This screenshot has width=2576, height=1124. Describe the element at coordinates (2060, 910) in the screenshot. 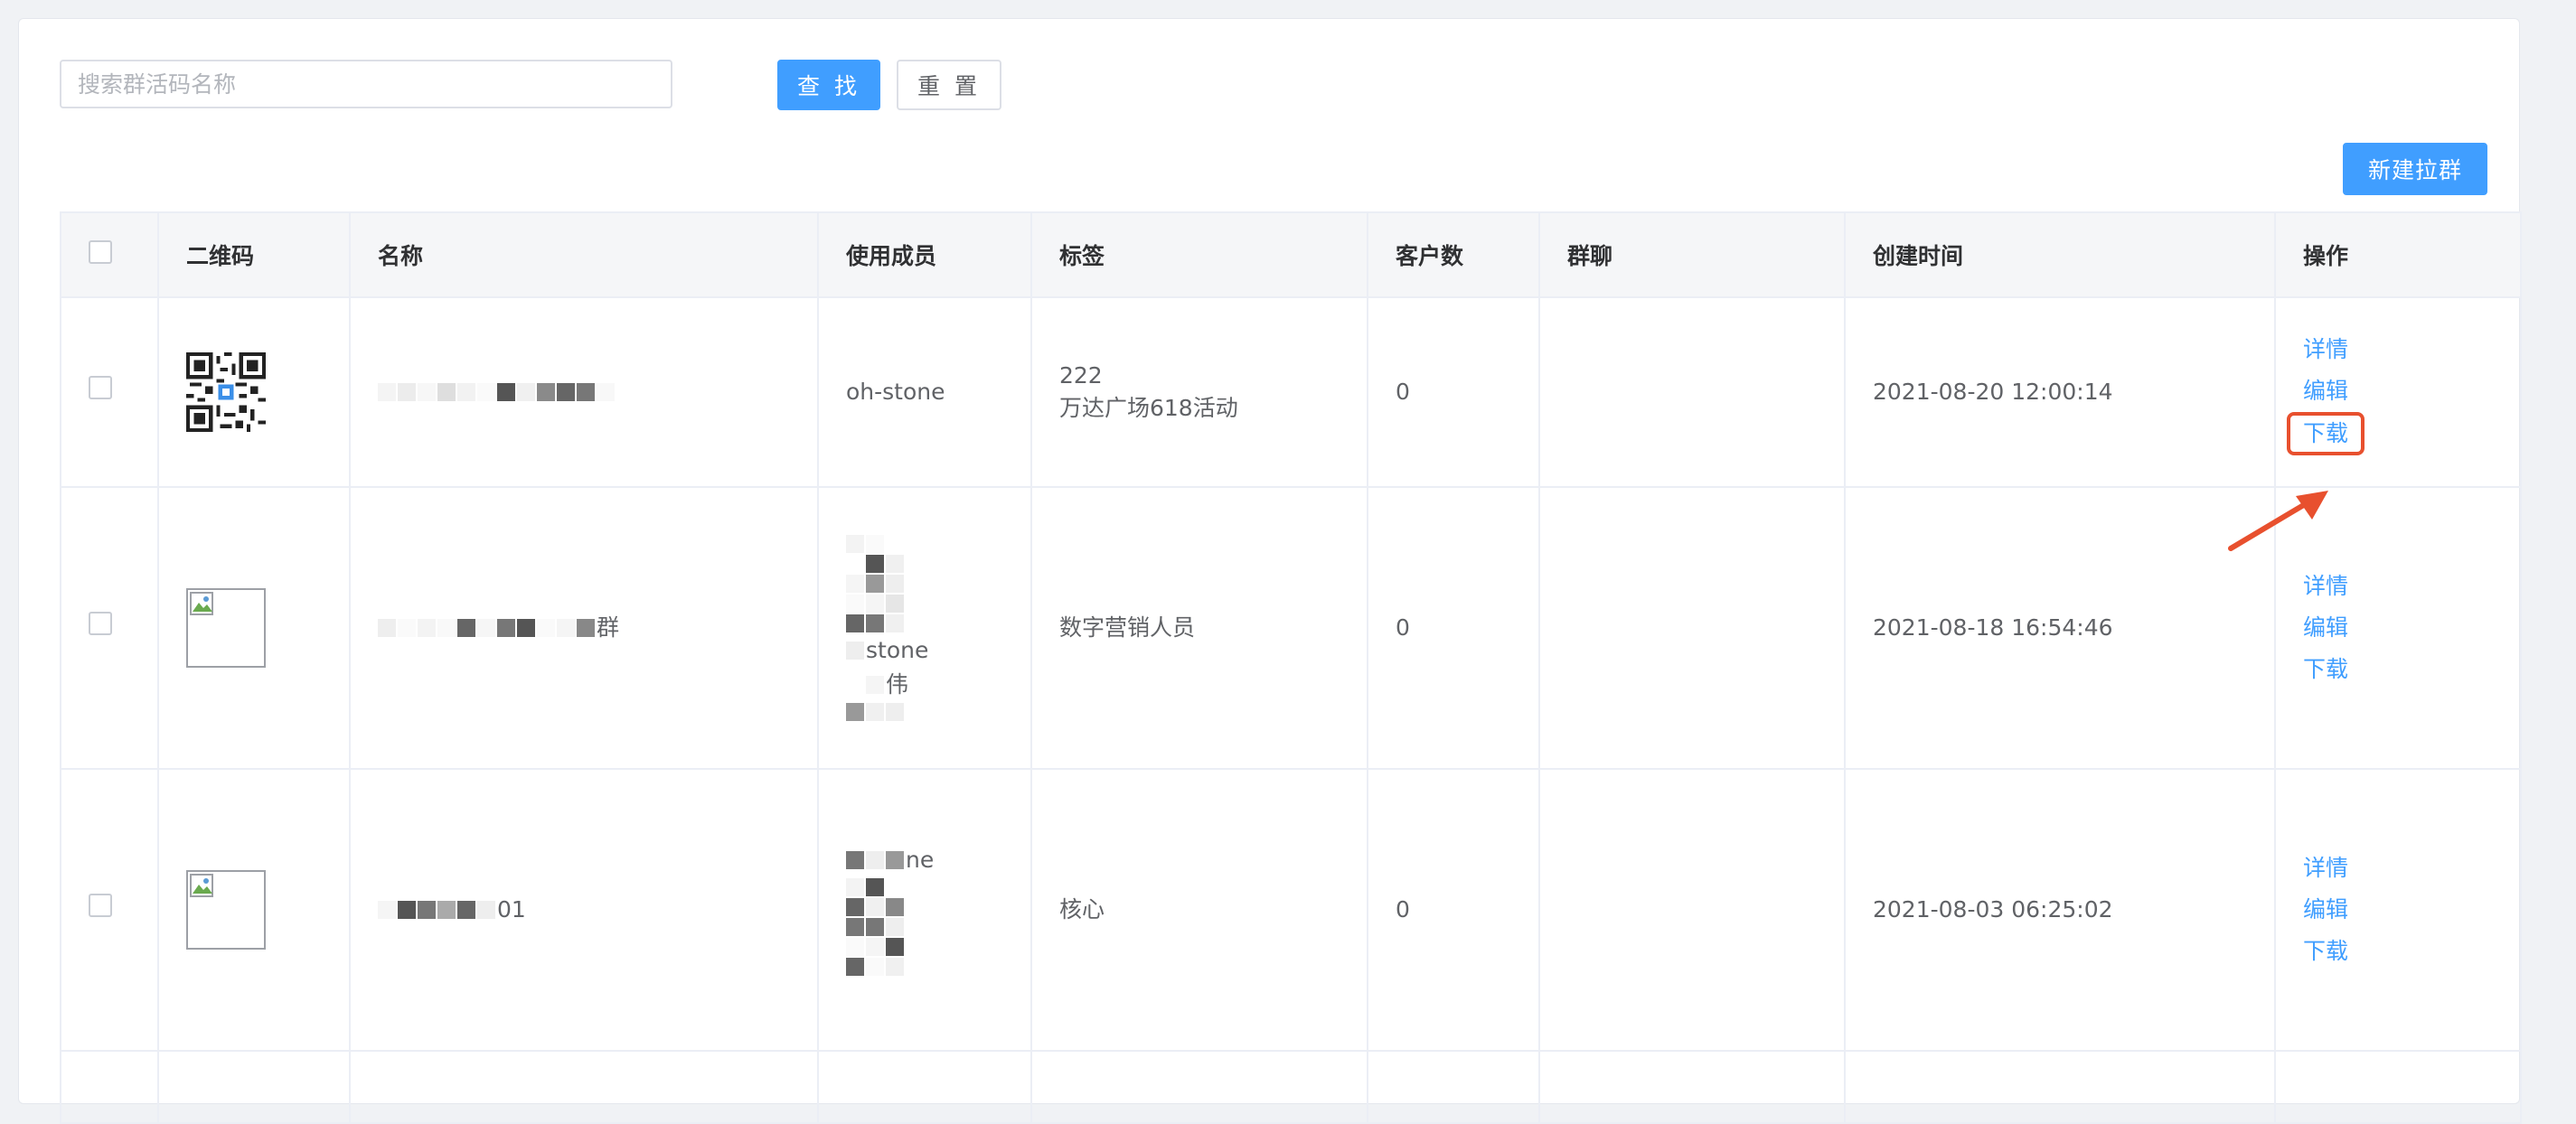

I see `created-time-cell: 2021-08-03 06:25:02` at that location.